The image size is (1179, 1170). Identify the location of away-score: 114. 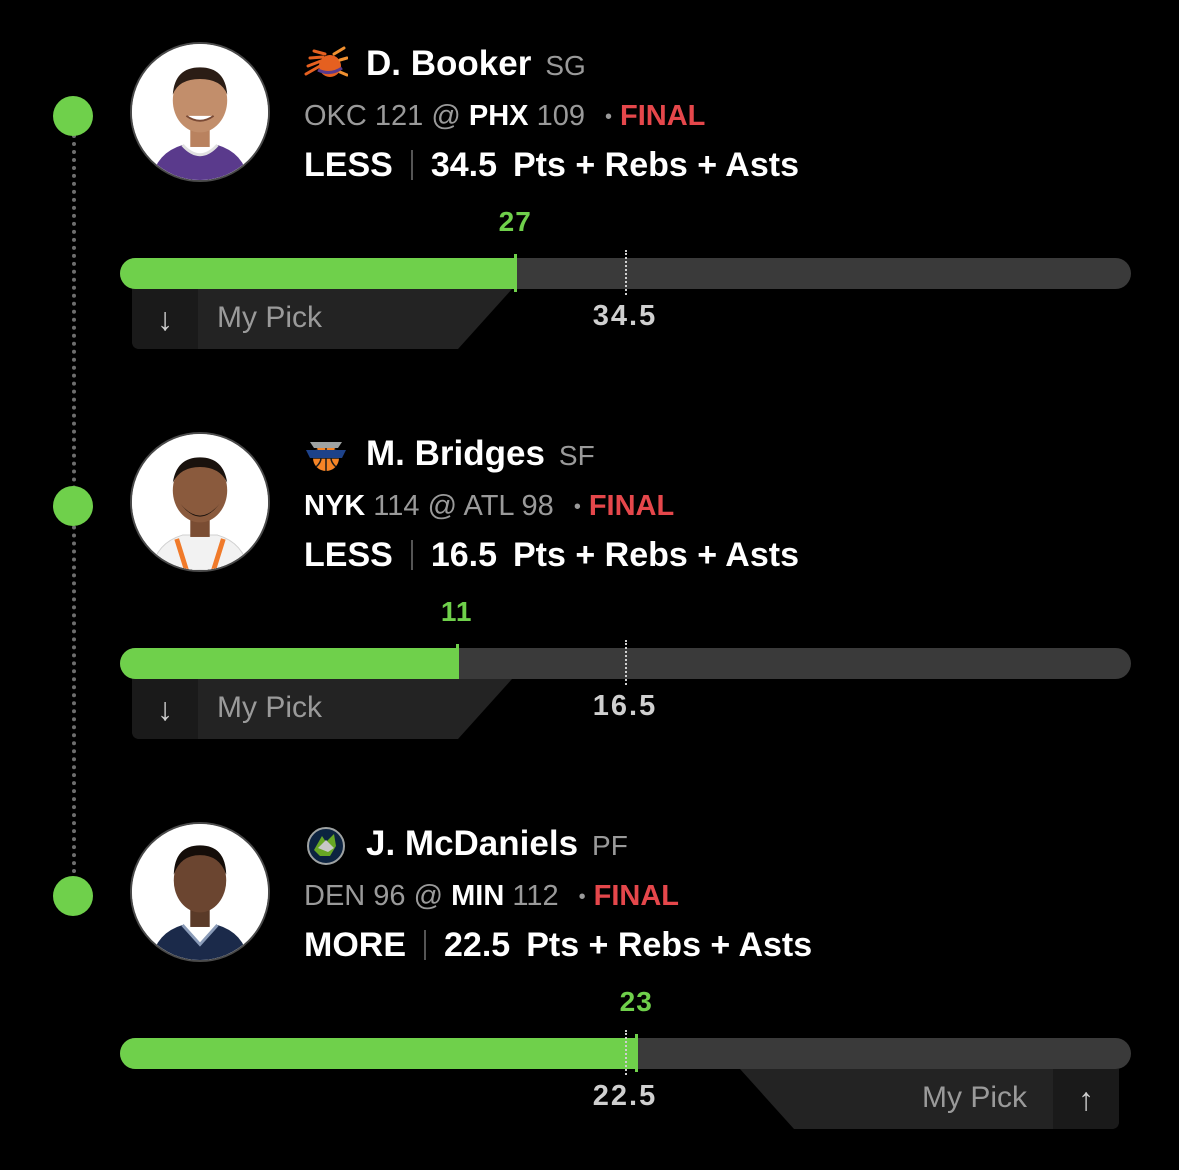
(396, 506).